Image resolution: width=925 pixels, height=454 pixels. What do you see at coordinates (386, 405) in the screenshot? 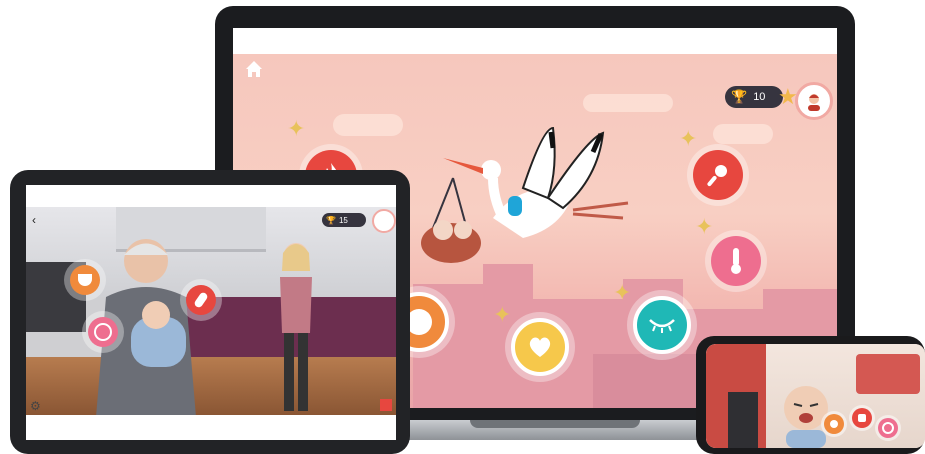
I see `exit-button` at bounding box center [386, 405].